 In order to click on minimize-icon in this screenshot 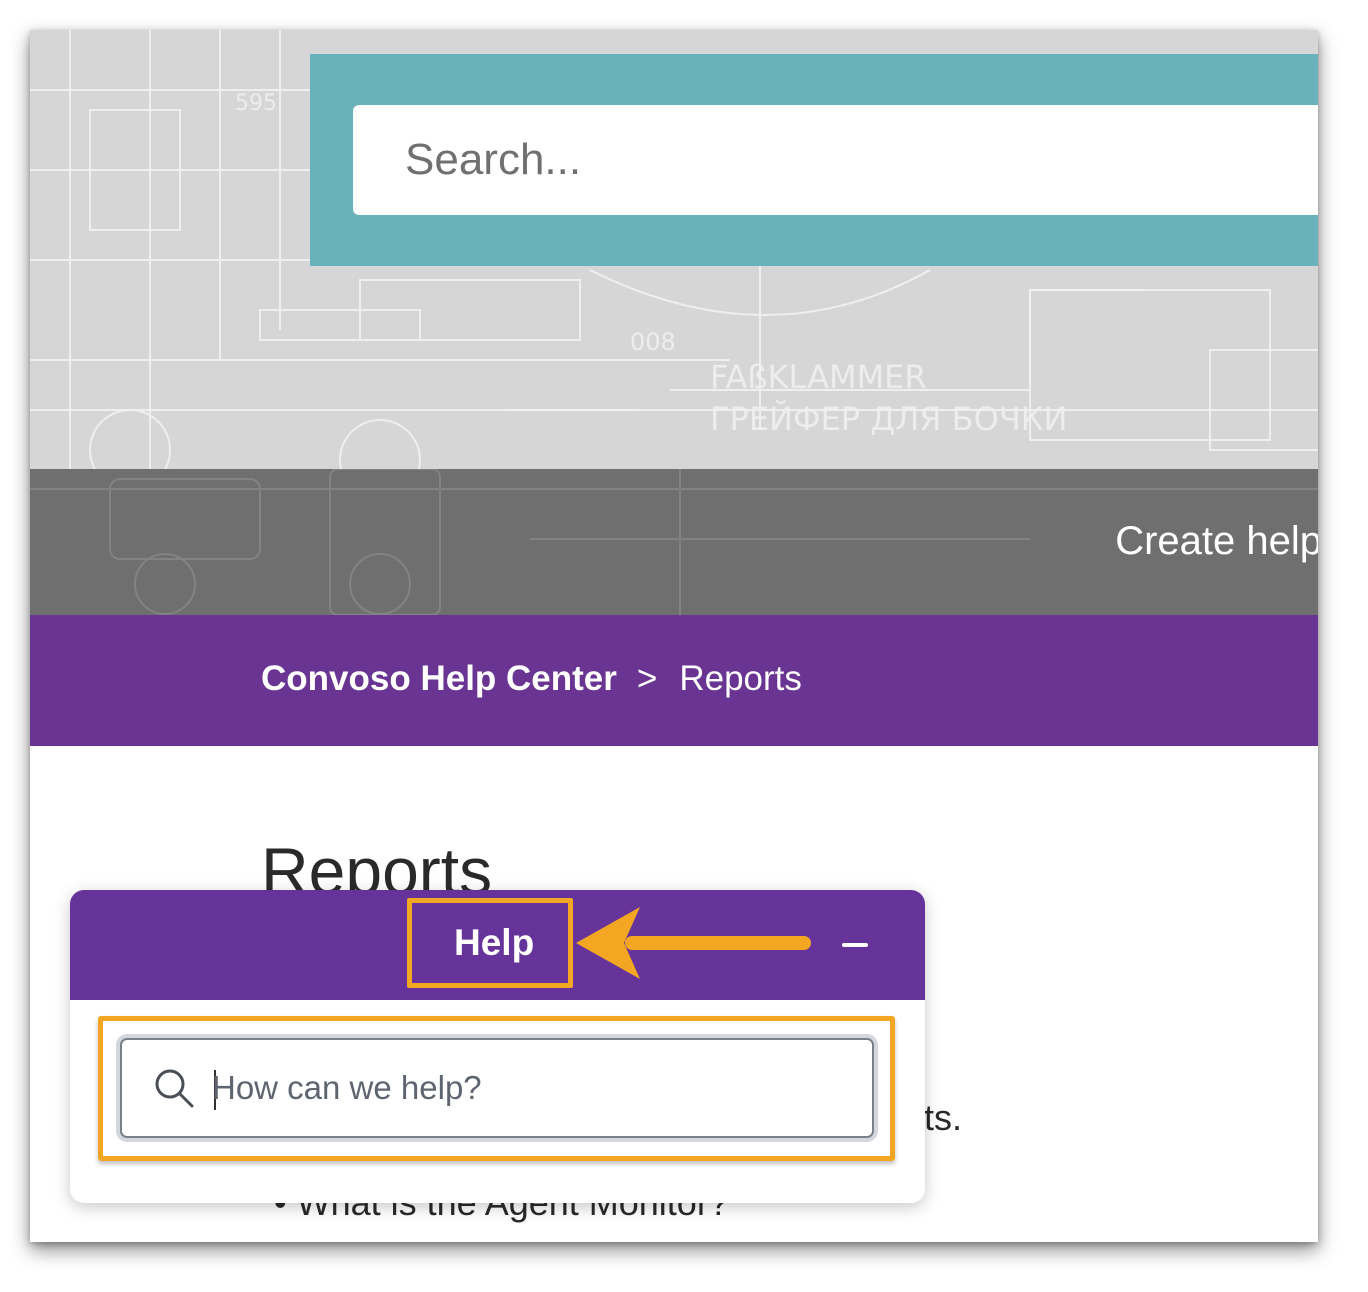, I will do `click(855, 945)`.